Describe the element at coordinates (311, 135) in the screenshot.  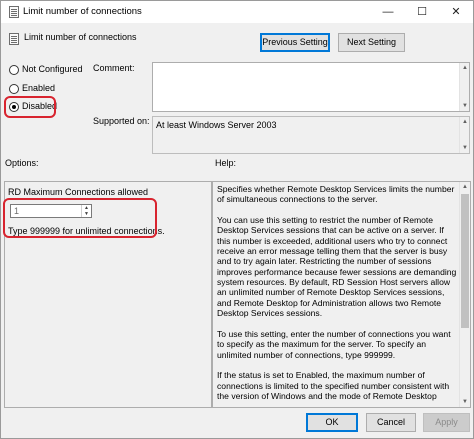
I see `supported-on-field: At least Windows Server 2003 ▲ ▼` at that location.